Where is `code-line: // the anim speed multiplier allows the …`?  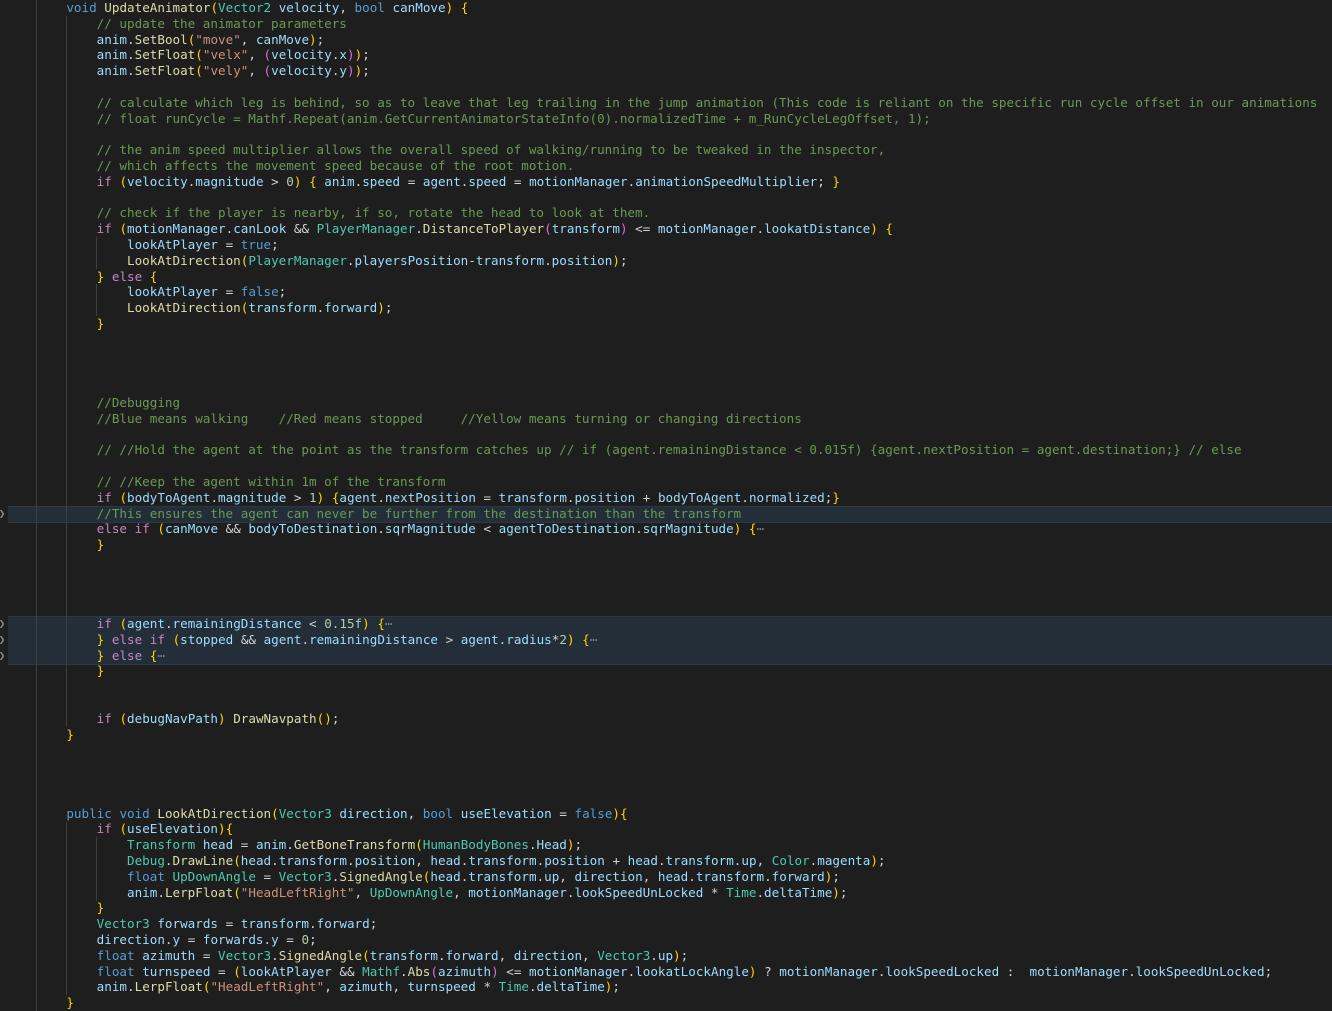
code-line: // the anim speed multiplier allows the … is located at coordinates (666, 150).